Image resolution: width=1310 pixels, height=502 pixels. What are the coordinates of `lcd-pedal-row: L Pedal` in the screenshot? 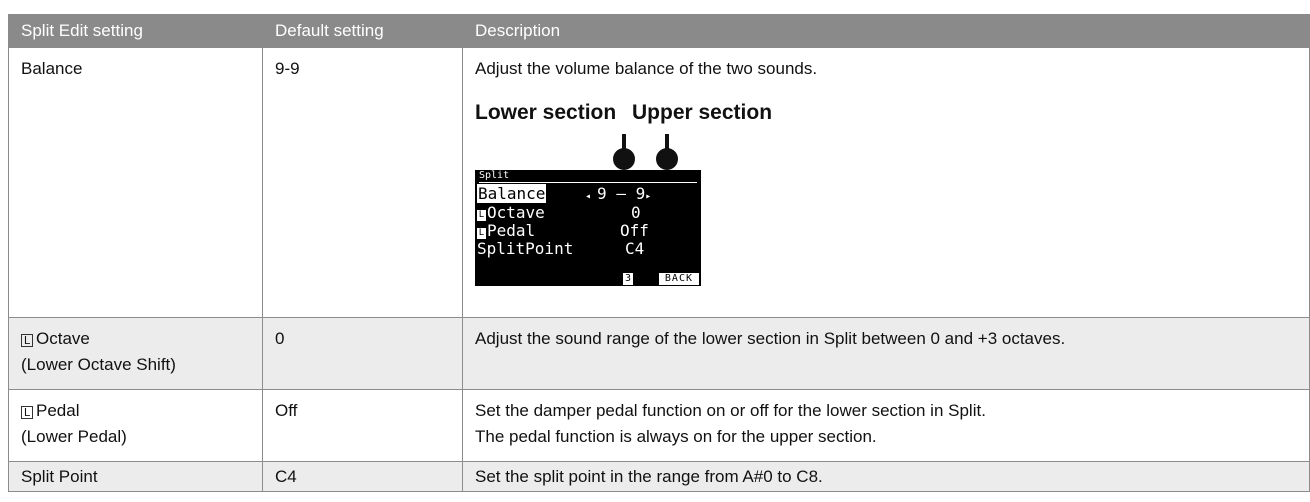 It's located at (506, 231).